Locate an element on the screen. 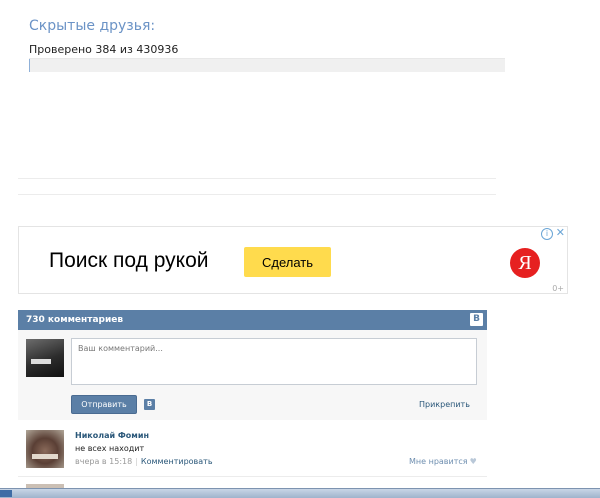 This screenshot has height=498, width=600. comment-meta: вчера в 15:18|Комментировать is located at coordinates (144, 461).